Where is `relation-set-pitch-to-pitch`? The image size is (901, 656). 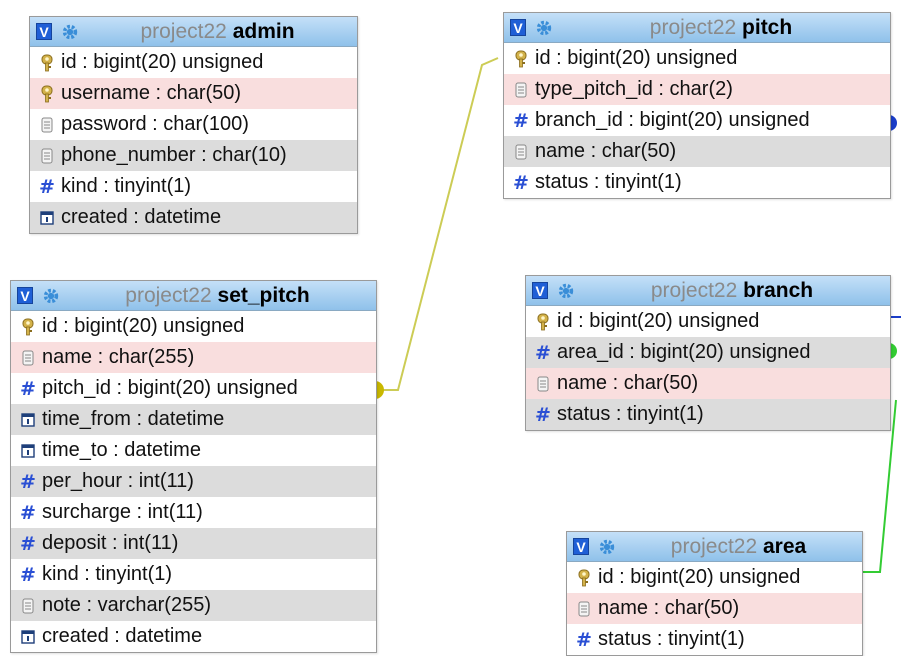
relation-set-pitch-to-pitch is located at coordinates (439, 224).